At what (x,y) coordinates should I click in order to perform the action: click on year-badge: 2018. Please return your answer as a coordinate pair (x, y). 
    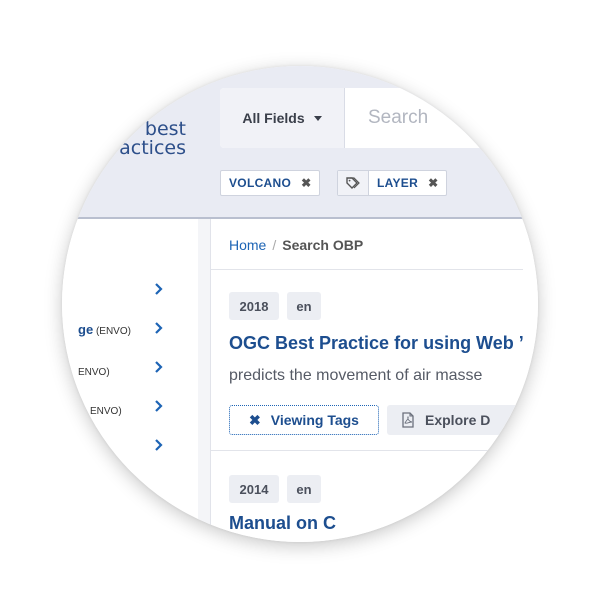
    Looking at the image, I should click on (254, 306).